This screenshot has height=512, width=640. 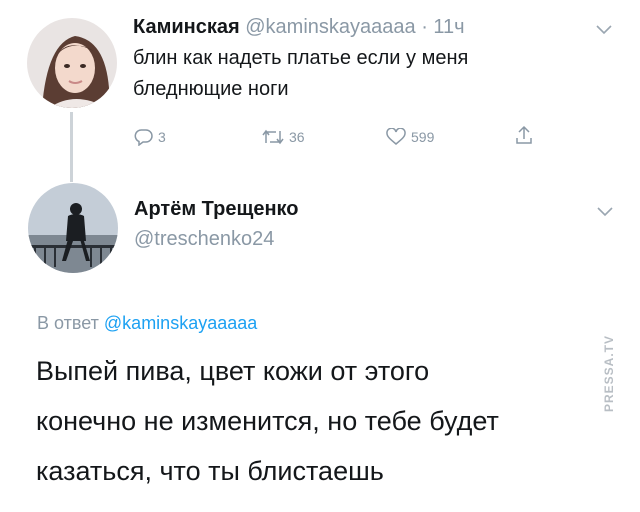 I want to click on avatar-treschenko, so click(x=73, y=228).